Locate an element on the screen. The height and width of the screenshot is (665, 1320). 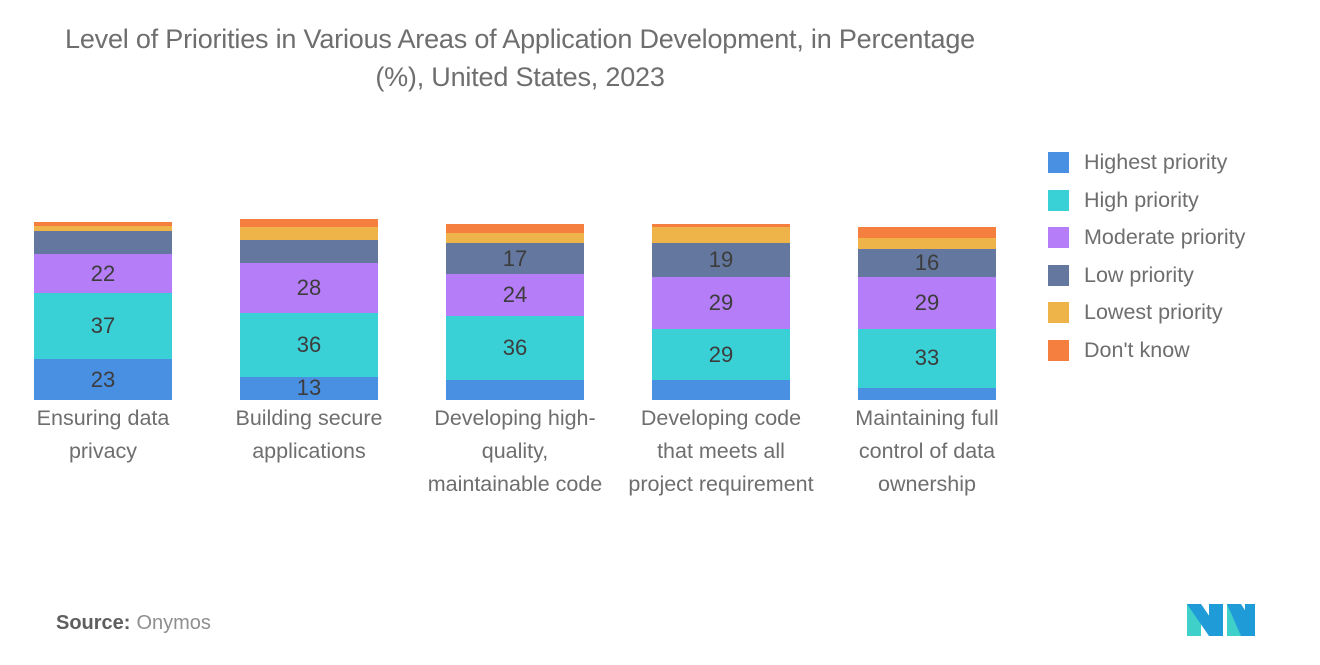
bar-segment-value: 22 is located at coordinates (103, 273).